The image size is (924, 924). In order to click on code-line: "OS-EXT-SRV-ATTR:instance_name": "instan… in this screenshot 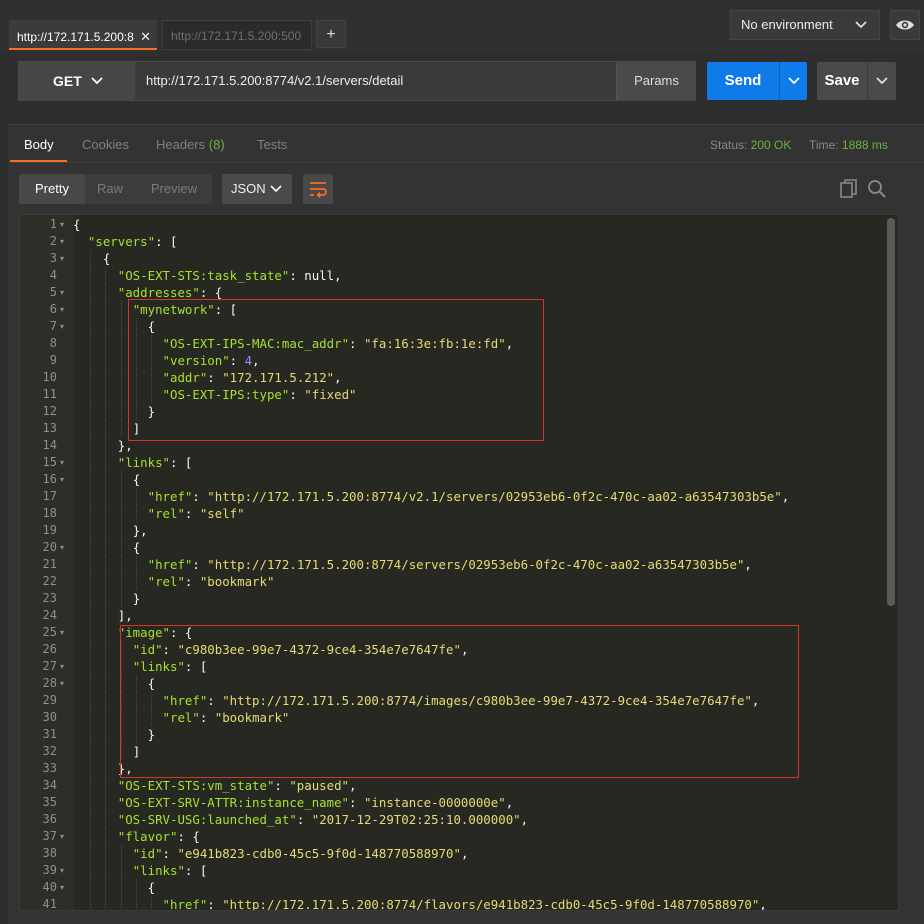, I will do `click(293, 802)`.